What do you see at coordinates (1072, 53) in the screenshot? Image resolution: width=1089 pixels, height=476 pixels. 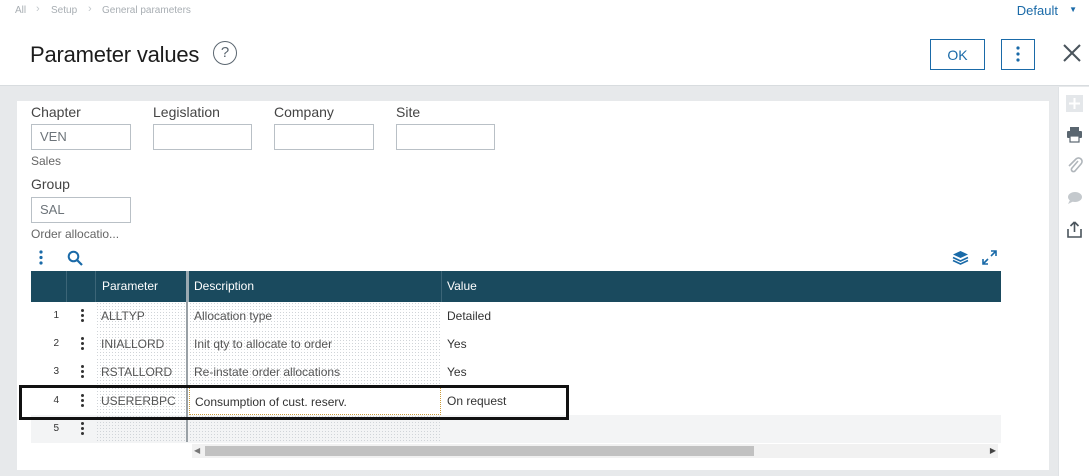 I see `close-icon` at bounding box center [1072, 53].